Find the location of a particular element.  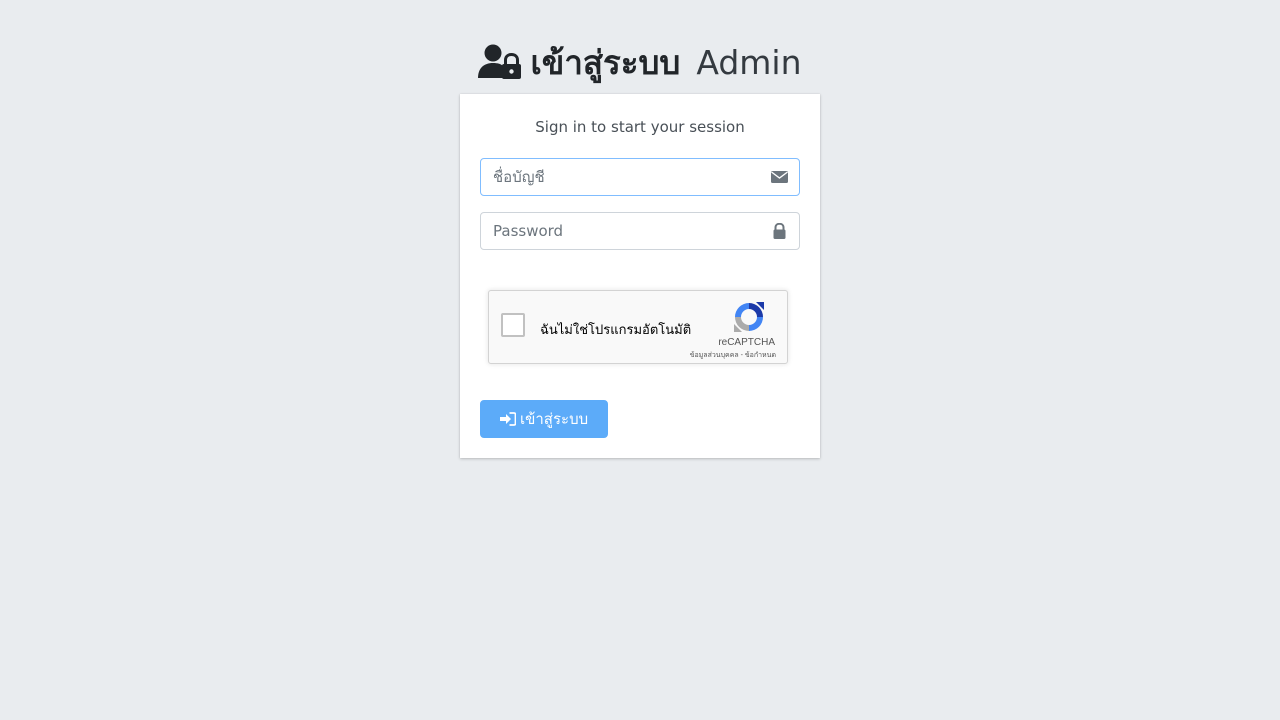

recaptcha-checkbox is located at coordinates (513, 325).